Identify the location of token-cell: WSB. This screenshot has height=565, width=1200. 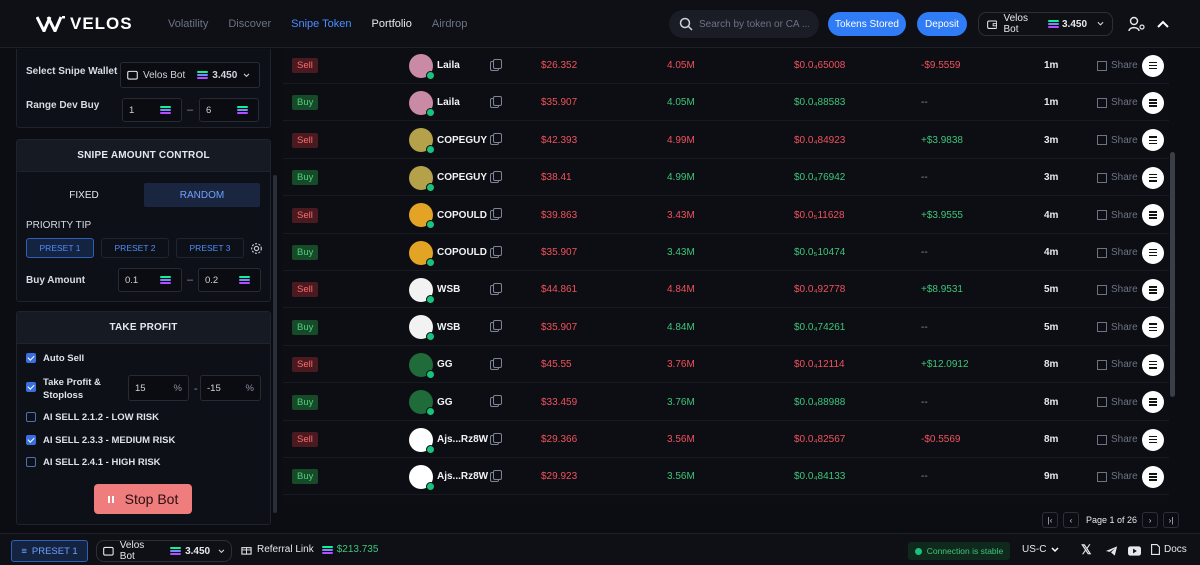
(434, 289).